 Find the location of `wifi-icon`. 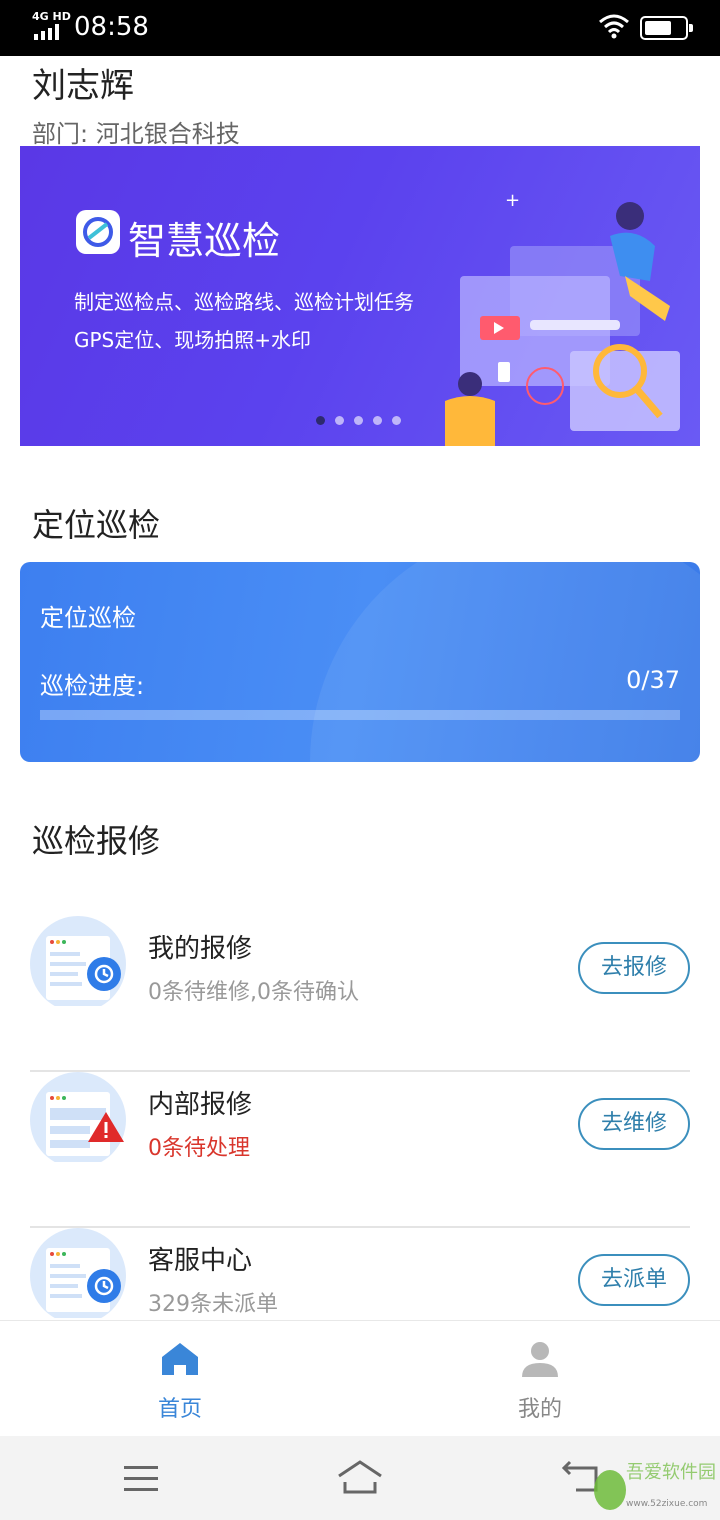

wifi-icon is located at coordinates (614, 26).